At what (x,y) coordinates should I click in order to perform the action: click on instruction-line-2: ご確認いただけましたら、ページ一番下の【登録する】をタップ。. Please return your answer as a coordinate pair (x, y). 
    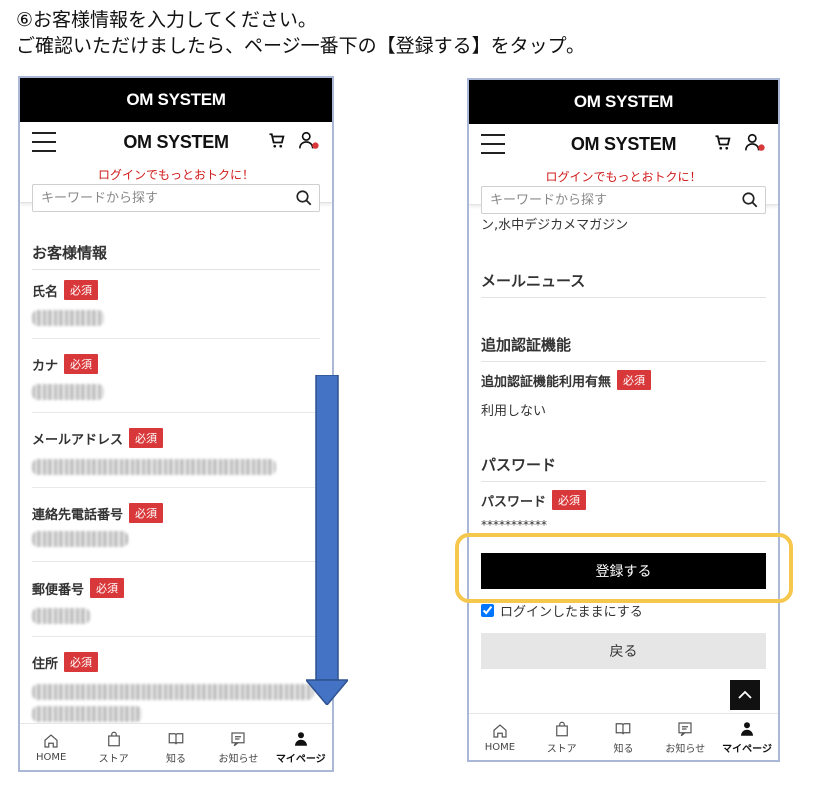
    Looking at the image, I should click on (301, 46).